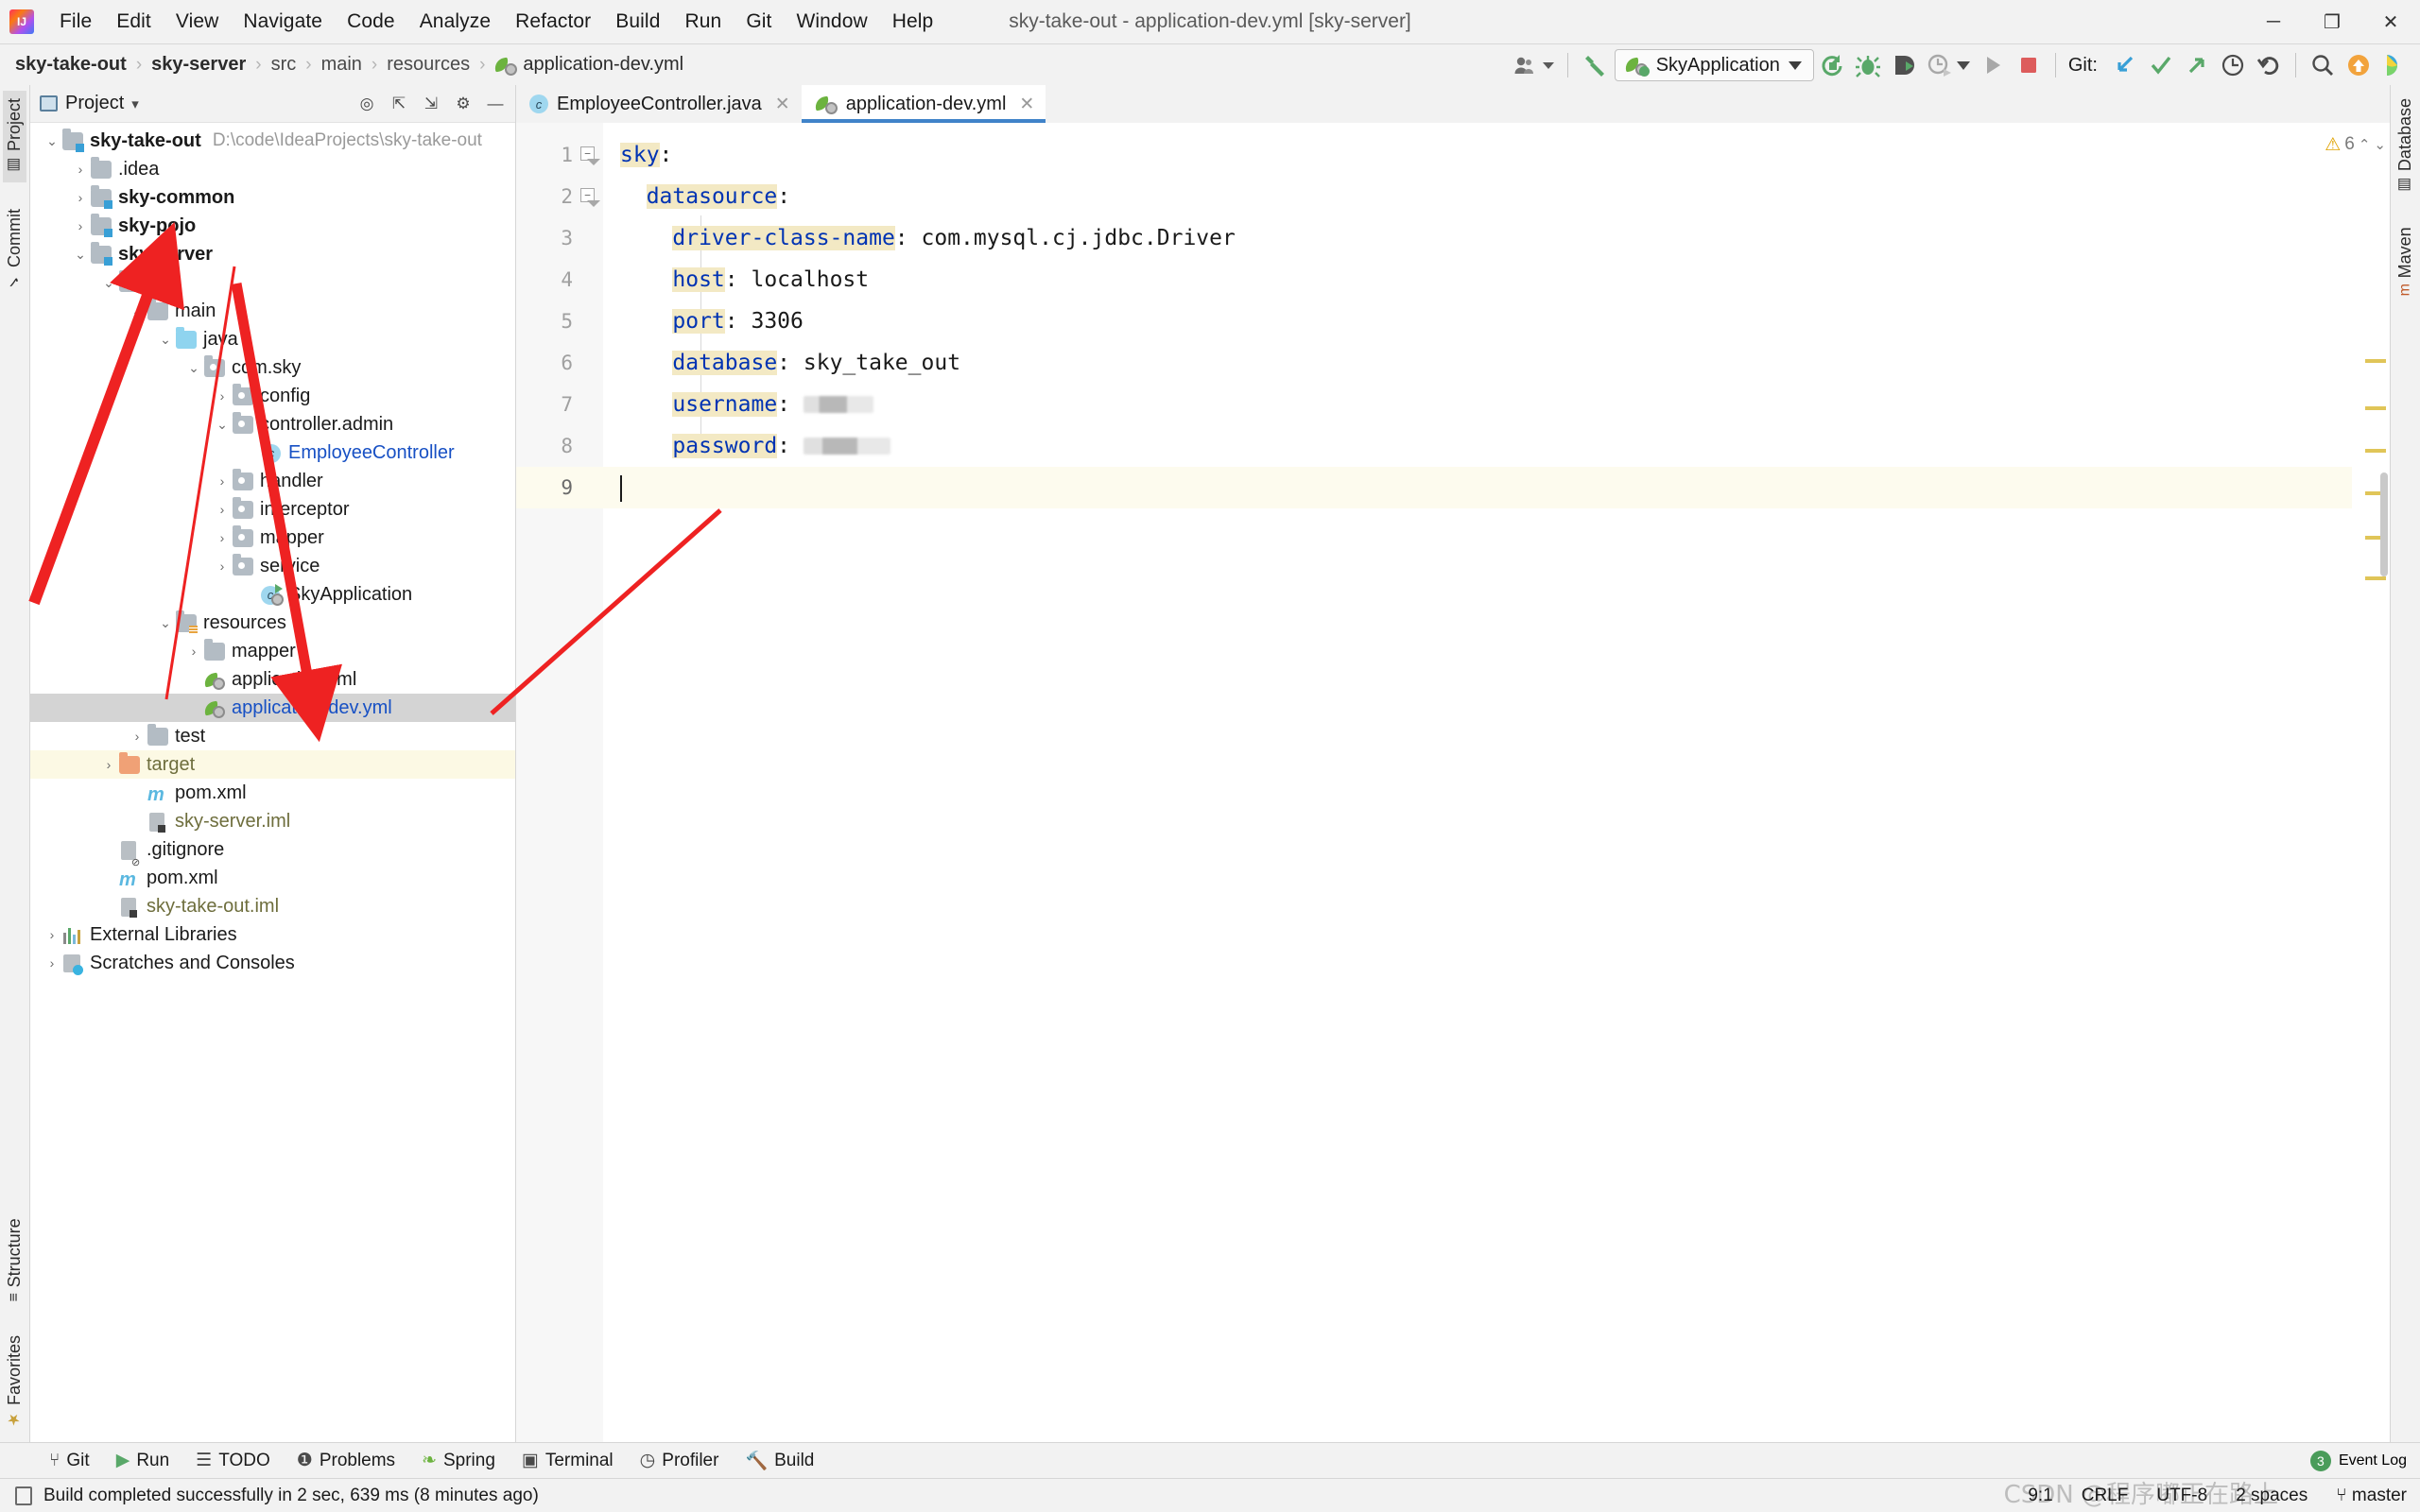 The image size is (2420, 1512). I want to click on breadcrumb-main: main, so click(342, 65).